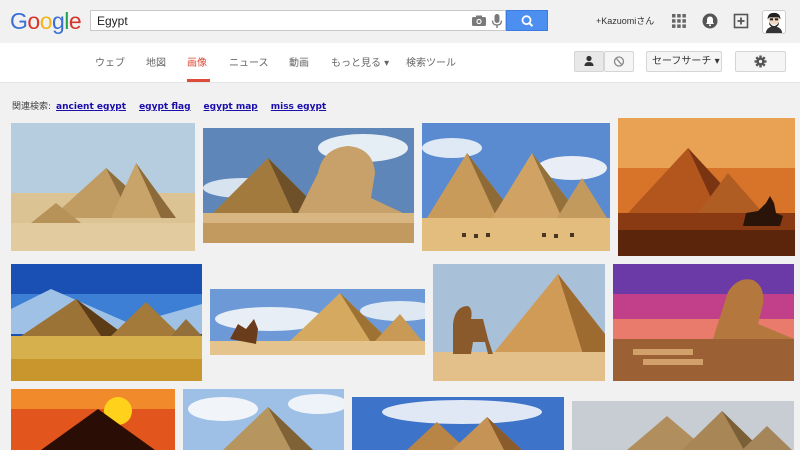 This screenshot has height=450, width=800. Describe the element at coordinates (231, 107) in the screenshot. I see `related-link-egypt-map: egypt map` at that location.